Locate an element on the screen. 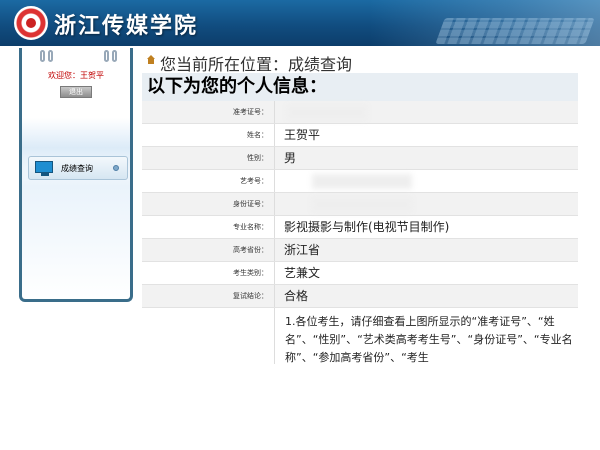  table-row: 艺考号： is located at coordinates (360, 181).